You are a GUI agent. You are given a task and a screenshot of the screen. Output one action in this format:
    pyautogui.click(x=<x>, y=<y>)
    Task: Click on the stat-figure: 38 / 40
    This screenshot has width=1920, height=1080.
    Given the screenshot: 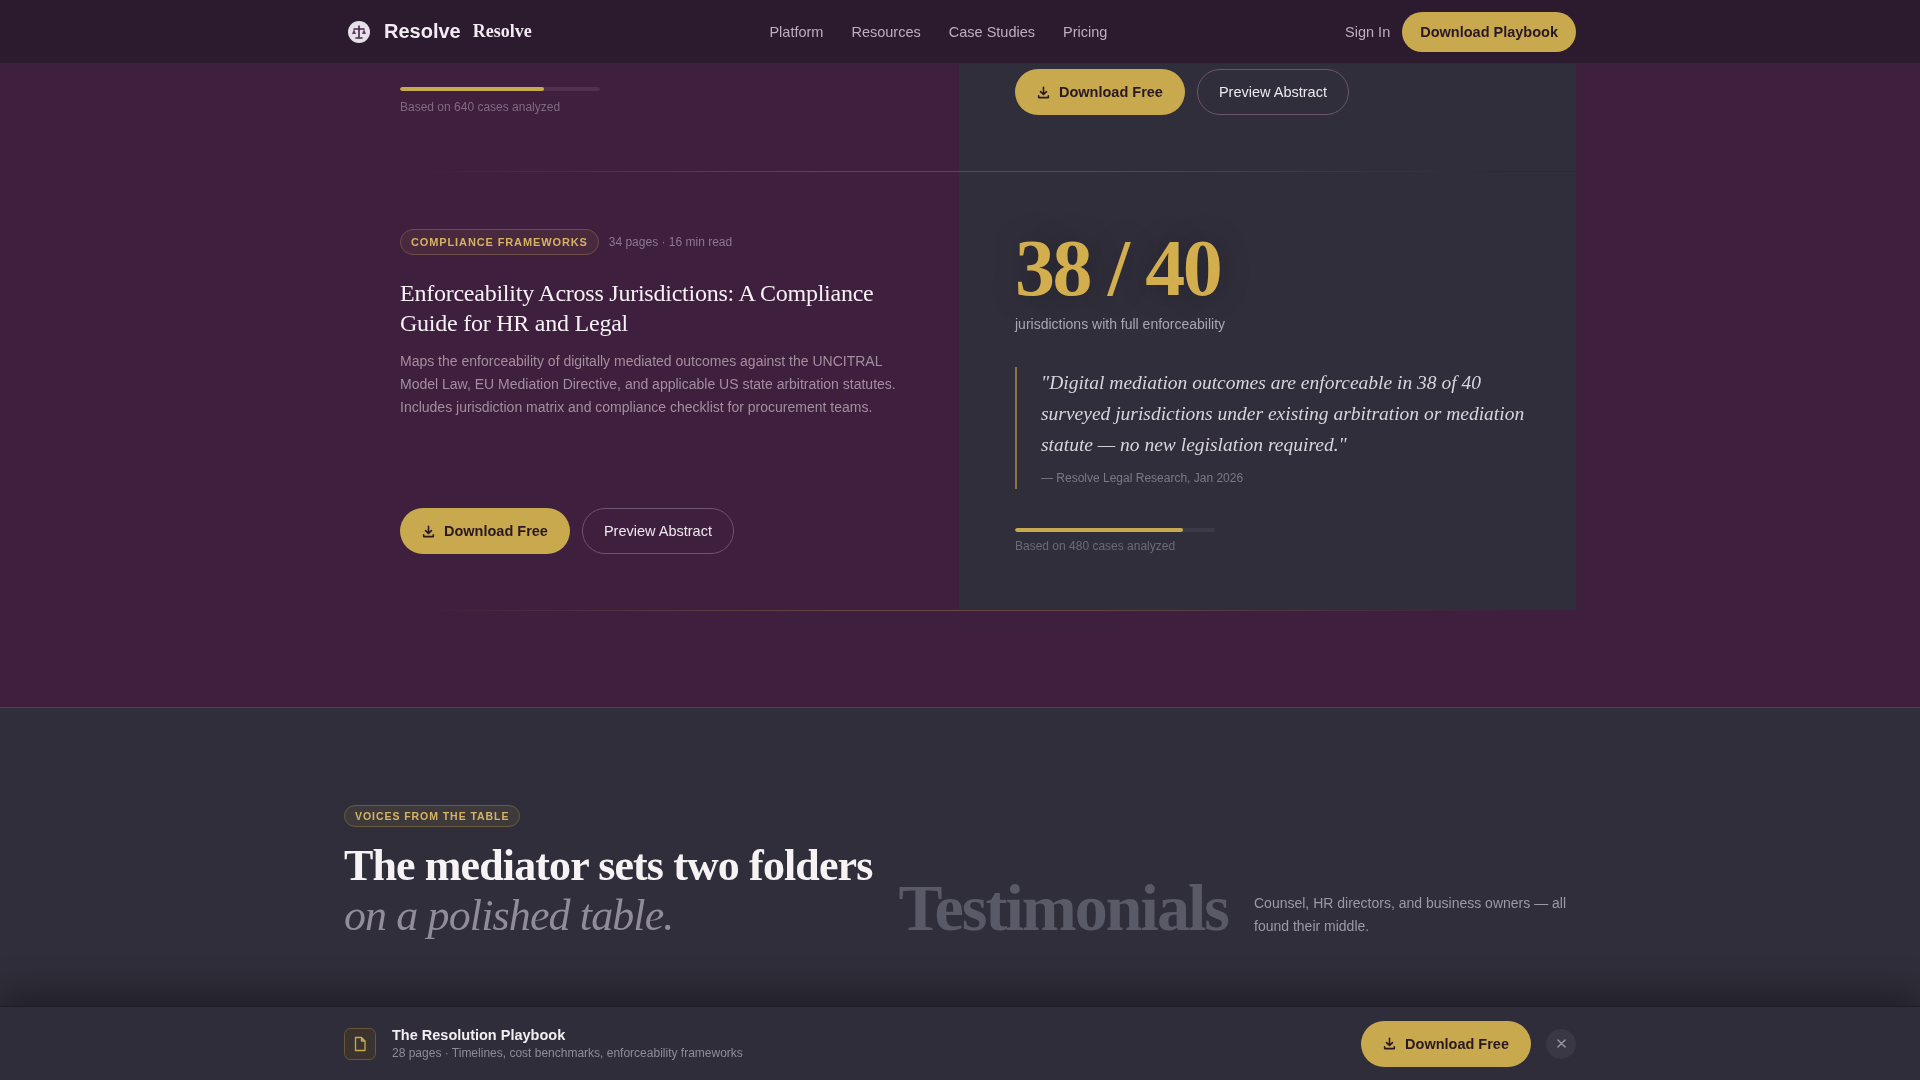 What is the action you would take?
    pyautogui.click(x=1118, y=268)
    